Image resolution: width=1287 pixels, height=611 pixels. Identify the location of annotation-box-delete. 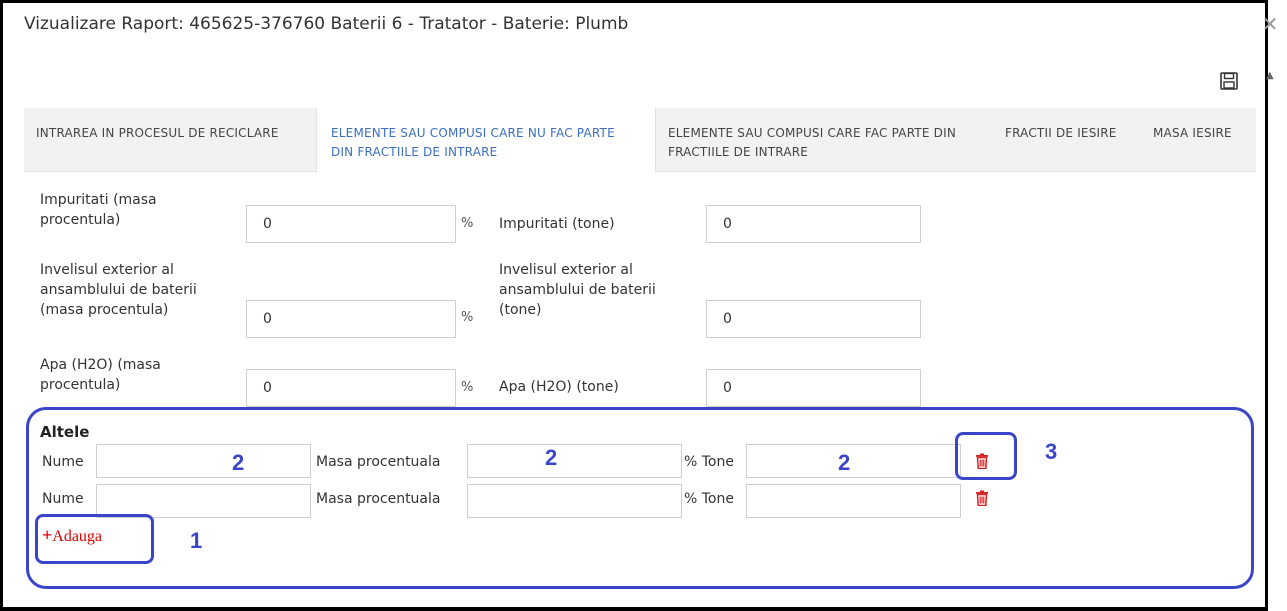
(986, 456).